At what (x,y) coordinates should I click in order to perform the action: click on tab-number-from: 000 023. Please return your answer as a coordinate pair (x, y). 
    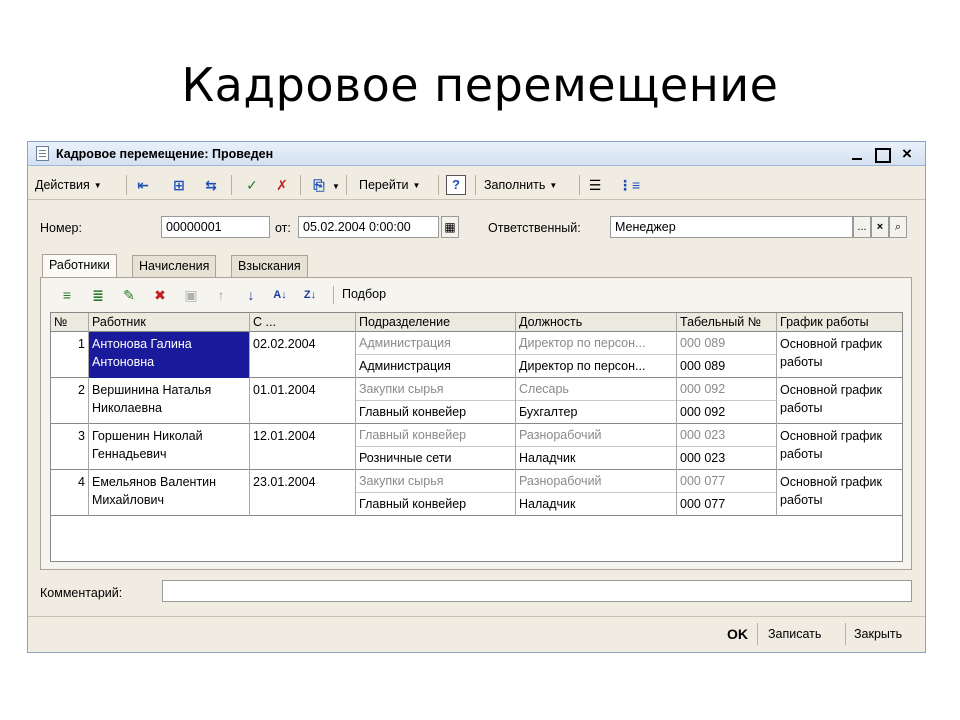
    Looking at the image, I should click on (726, 435).